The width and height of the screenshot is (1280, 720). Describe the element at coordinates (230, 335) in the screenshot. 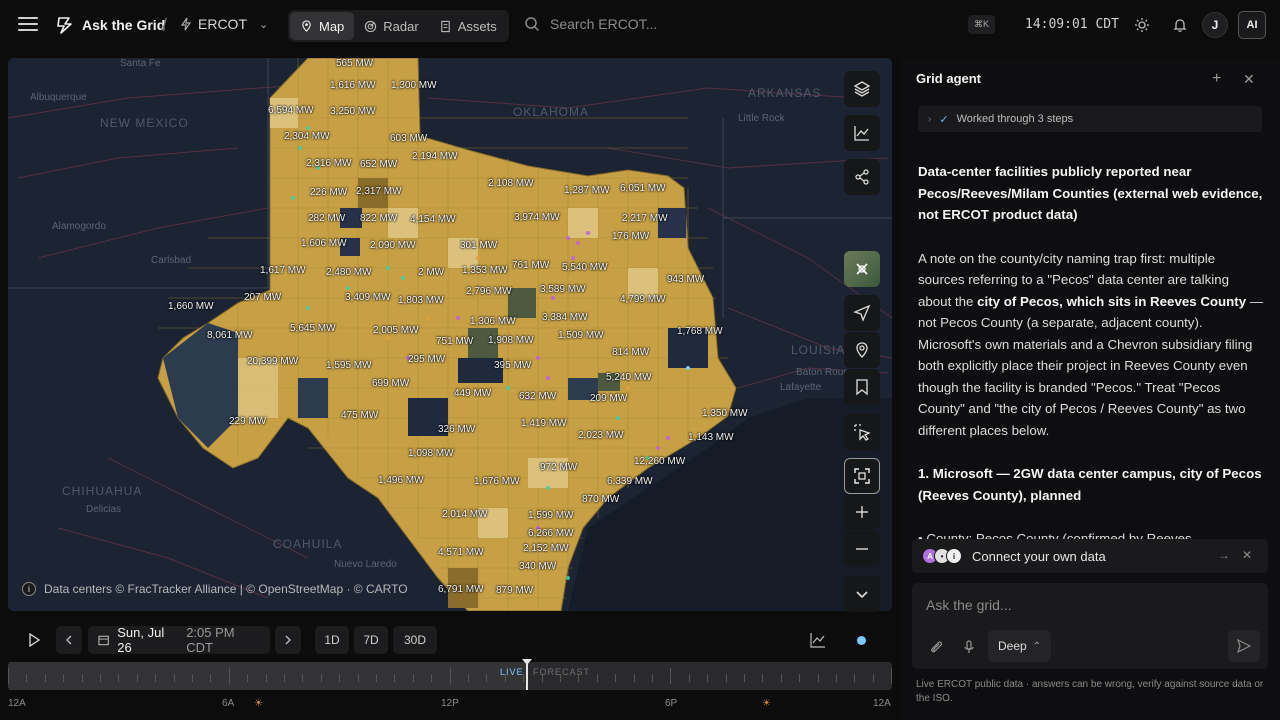

I see `capacity-label: 8,061 MW` at that location.